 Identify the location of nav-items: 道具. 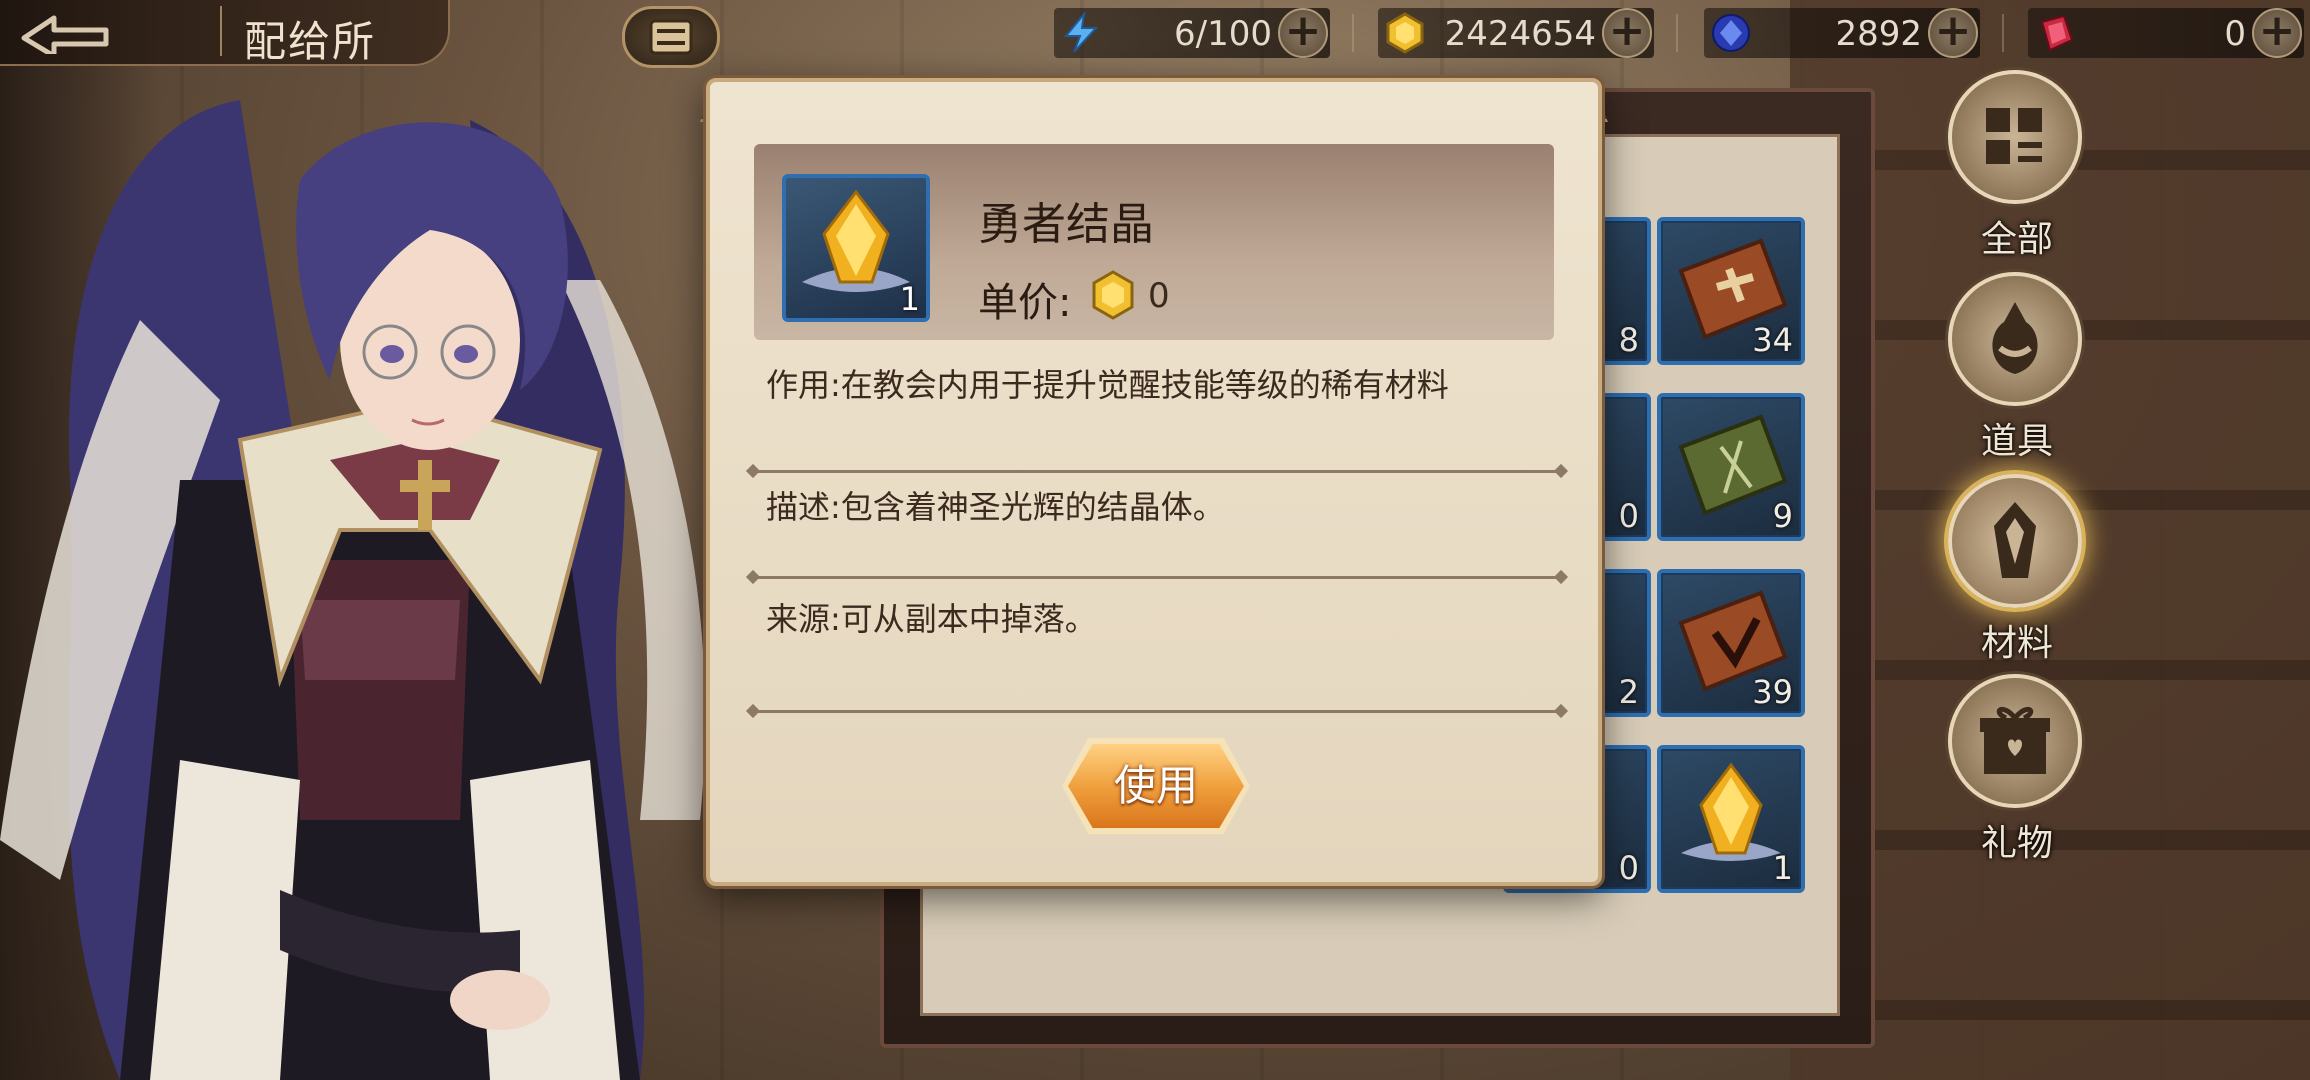
(2017, 368).